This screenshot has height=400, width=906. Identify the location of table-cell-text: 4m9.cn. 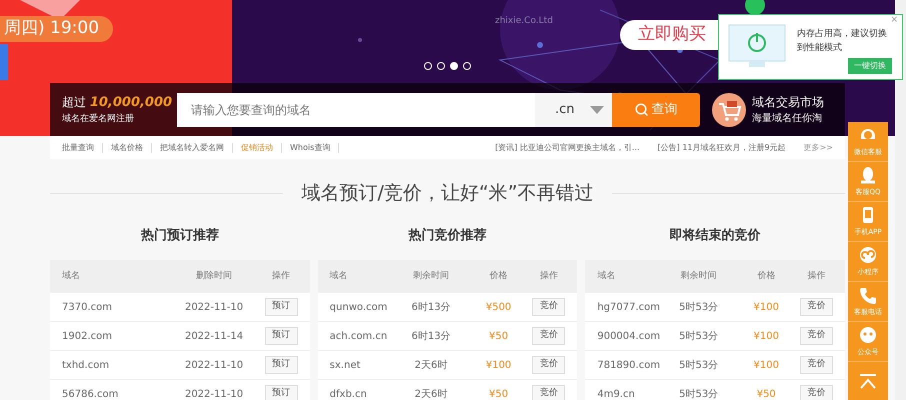
(616, 394).